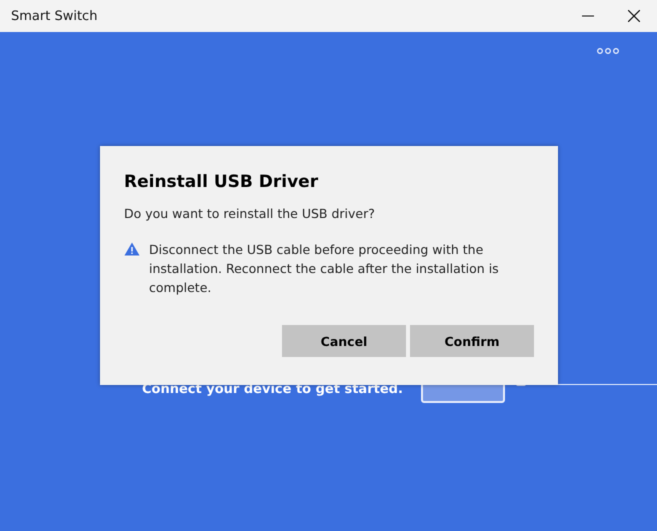 This screenshot has width=657, height=531. I want to click on confirm-button: Confirm, so click(472, 341).